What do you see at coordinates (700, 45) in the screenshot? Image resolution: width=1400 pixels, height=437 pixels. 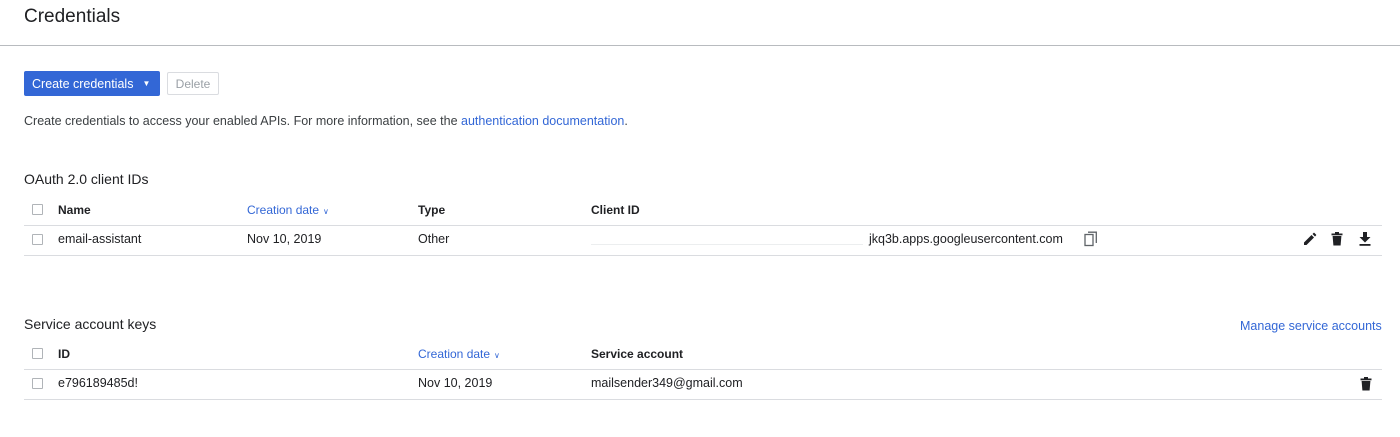 I see `header-divider` at bounding box center [700, 45].